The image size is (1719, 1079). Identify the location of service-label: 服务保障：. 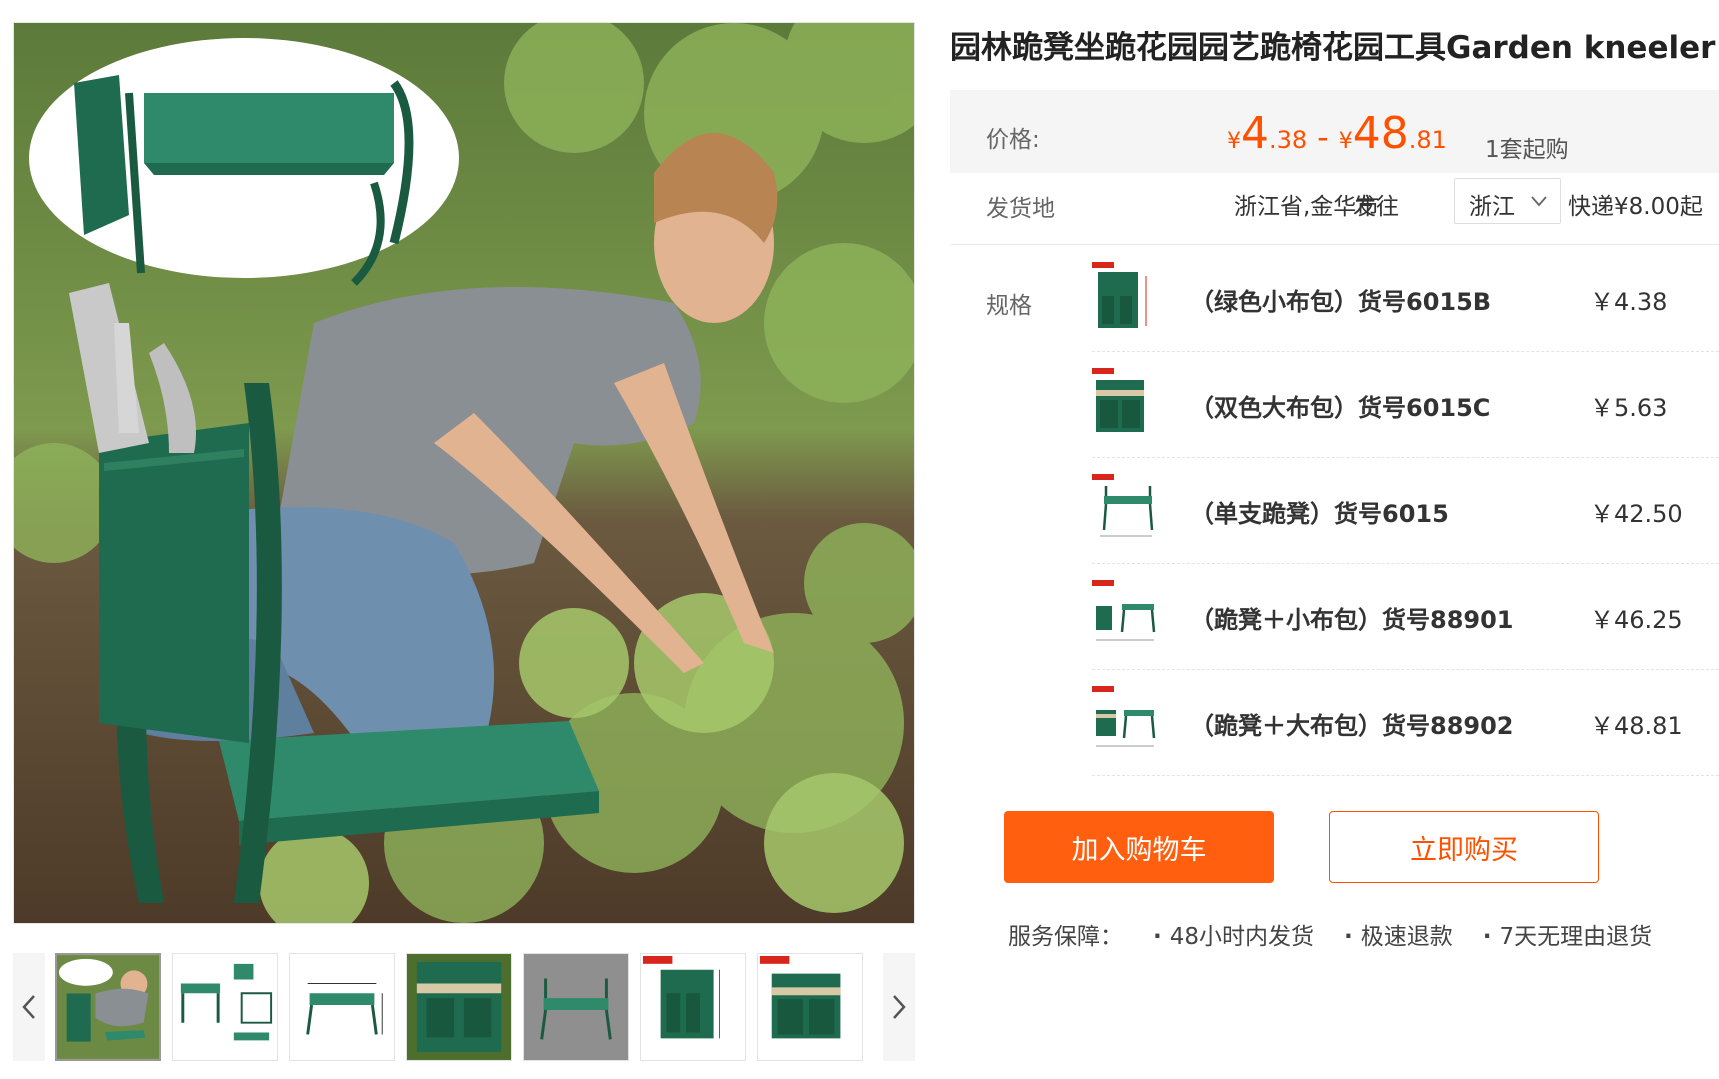
(1065, 937).